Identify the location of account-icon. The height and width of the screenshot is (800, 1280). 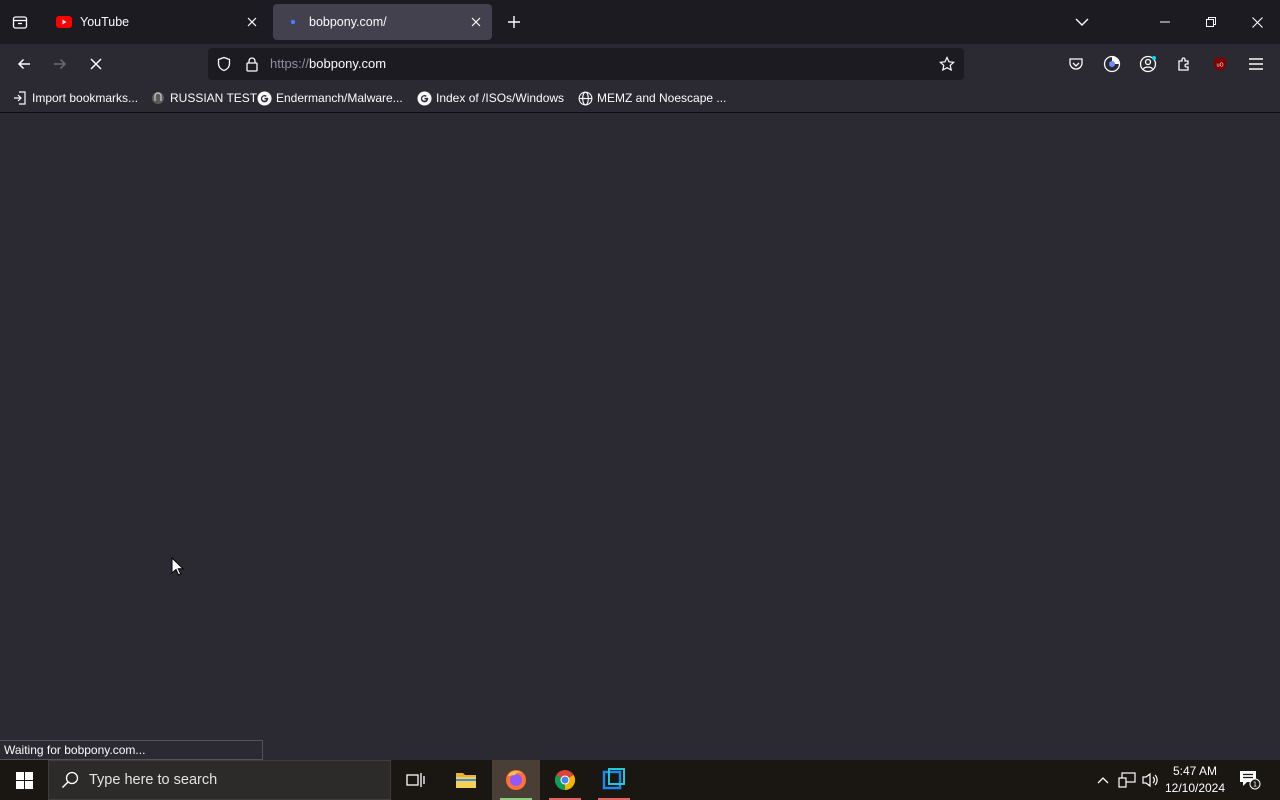
(1148, 64).